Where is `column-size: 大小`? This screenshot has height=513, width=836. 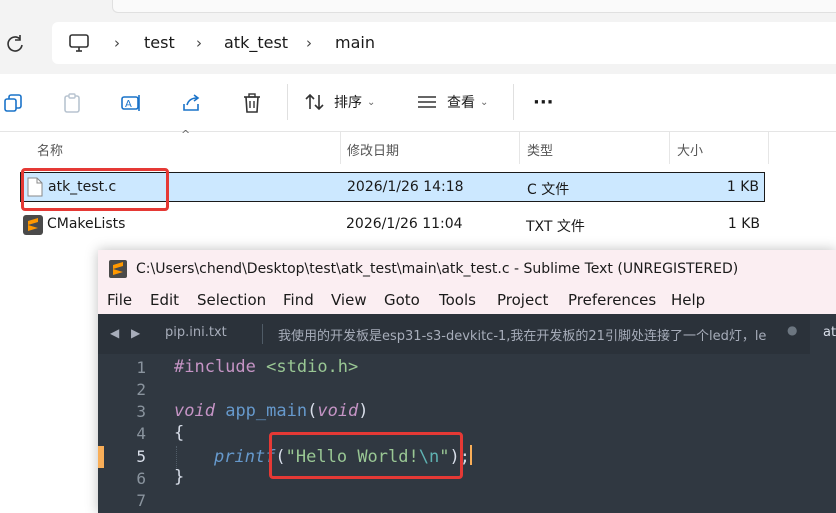 column-size: 大小 is located at coordinates (690, 149).